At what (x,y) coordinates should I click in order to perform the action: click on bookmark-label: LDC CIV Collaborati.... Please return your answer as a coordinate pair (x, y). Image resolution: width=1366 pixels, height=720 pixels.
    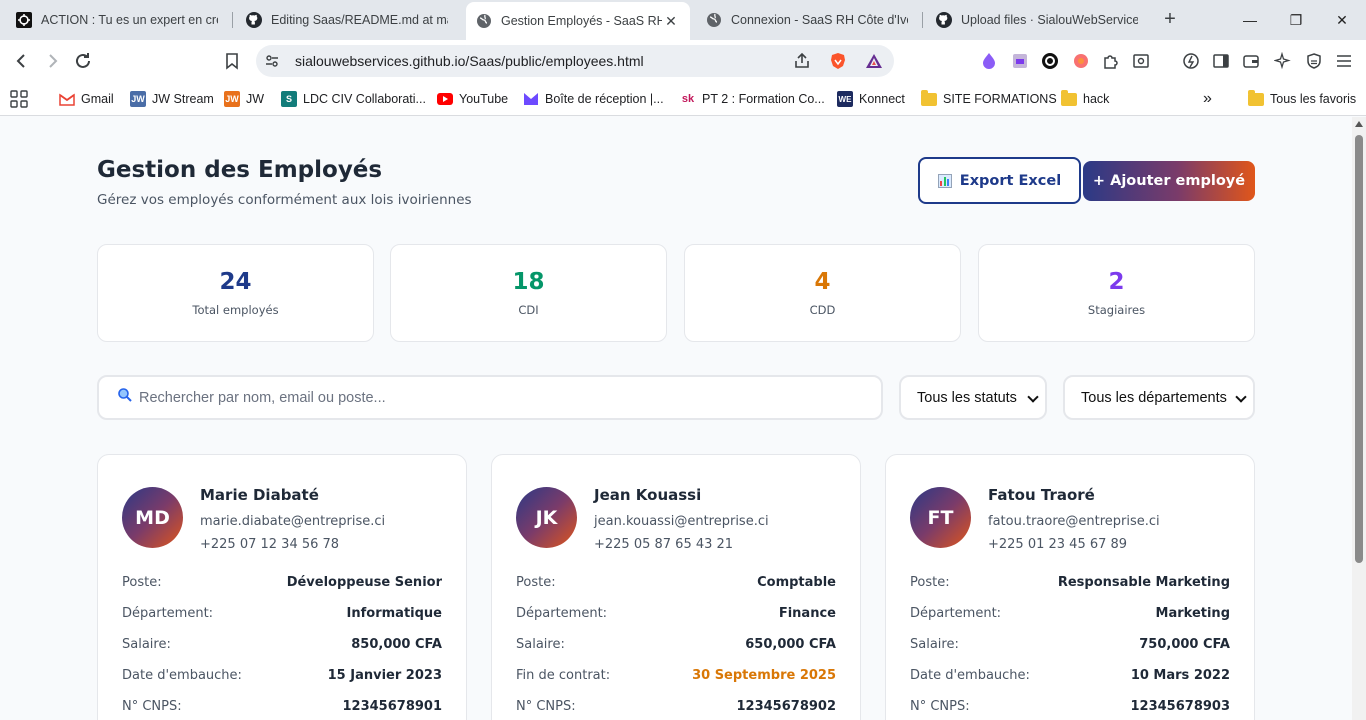
    Looking at the image, I should click on (364, 99).